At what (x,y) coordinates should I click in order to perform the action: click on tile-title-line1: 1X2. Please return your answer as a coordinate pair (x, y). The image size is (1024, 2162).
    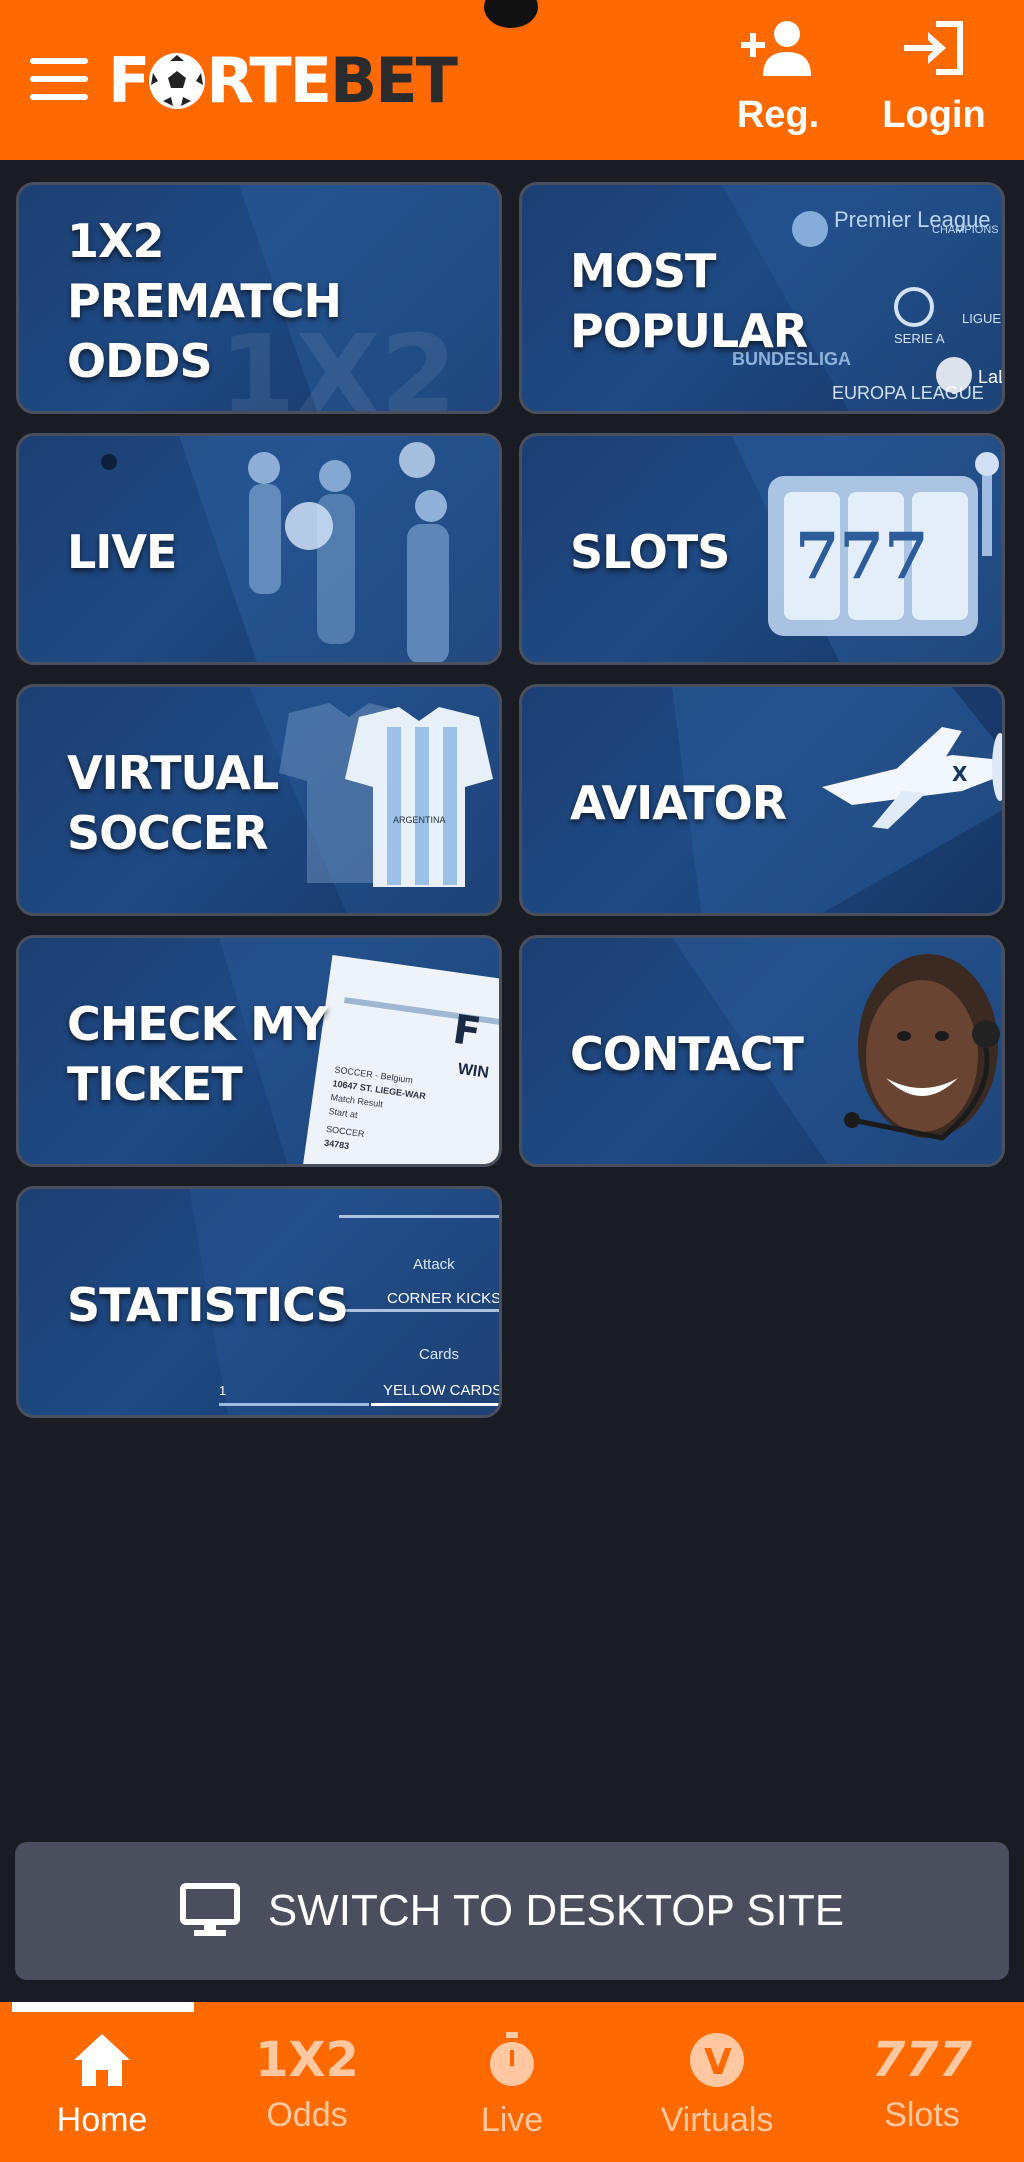
    Looking at the image, I should click on (115, 241).